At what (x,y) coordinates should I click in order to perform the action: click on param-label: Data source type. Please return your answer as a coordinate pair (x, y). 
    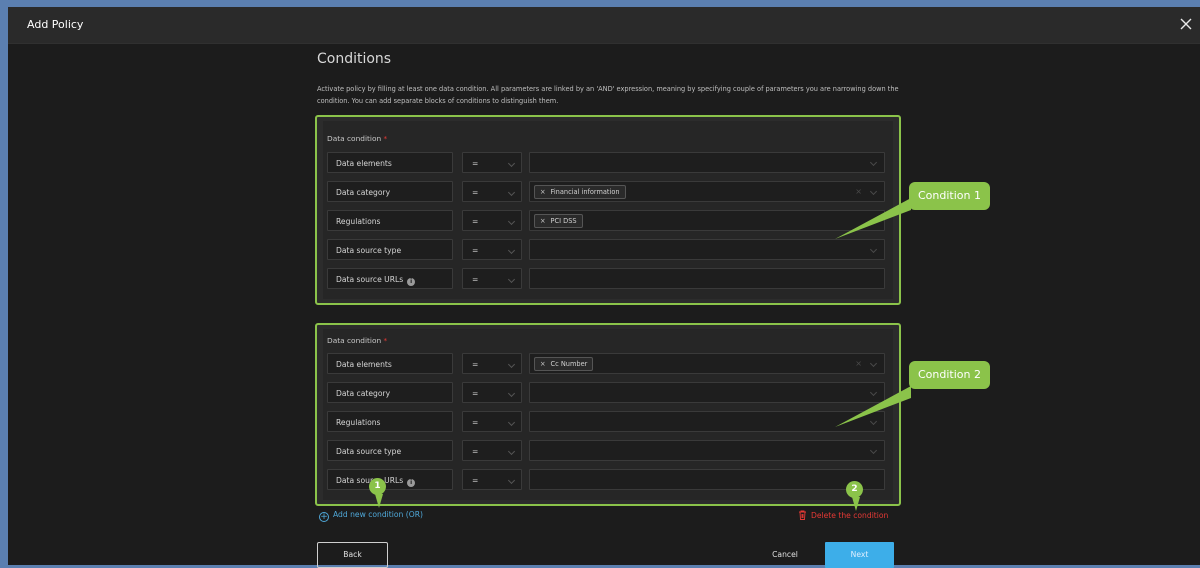
    Looking at the image, I should click on (369, 250).